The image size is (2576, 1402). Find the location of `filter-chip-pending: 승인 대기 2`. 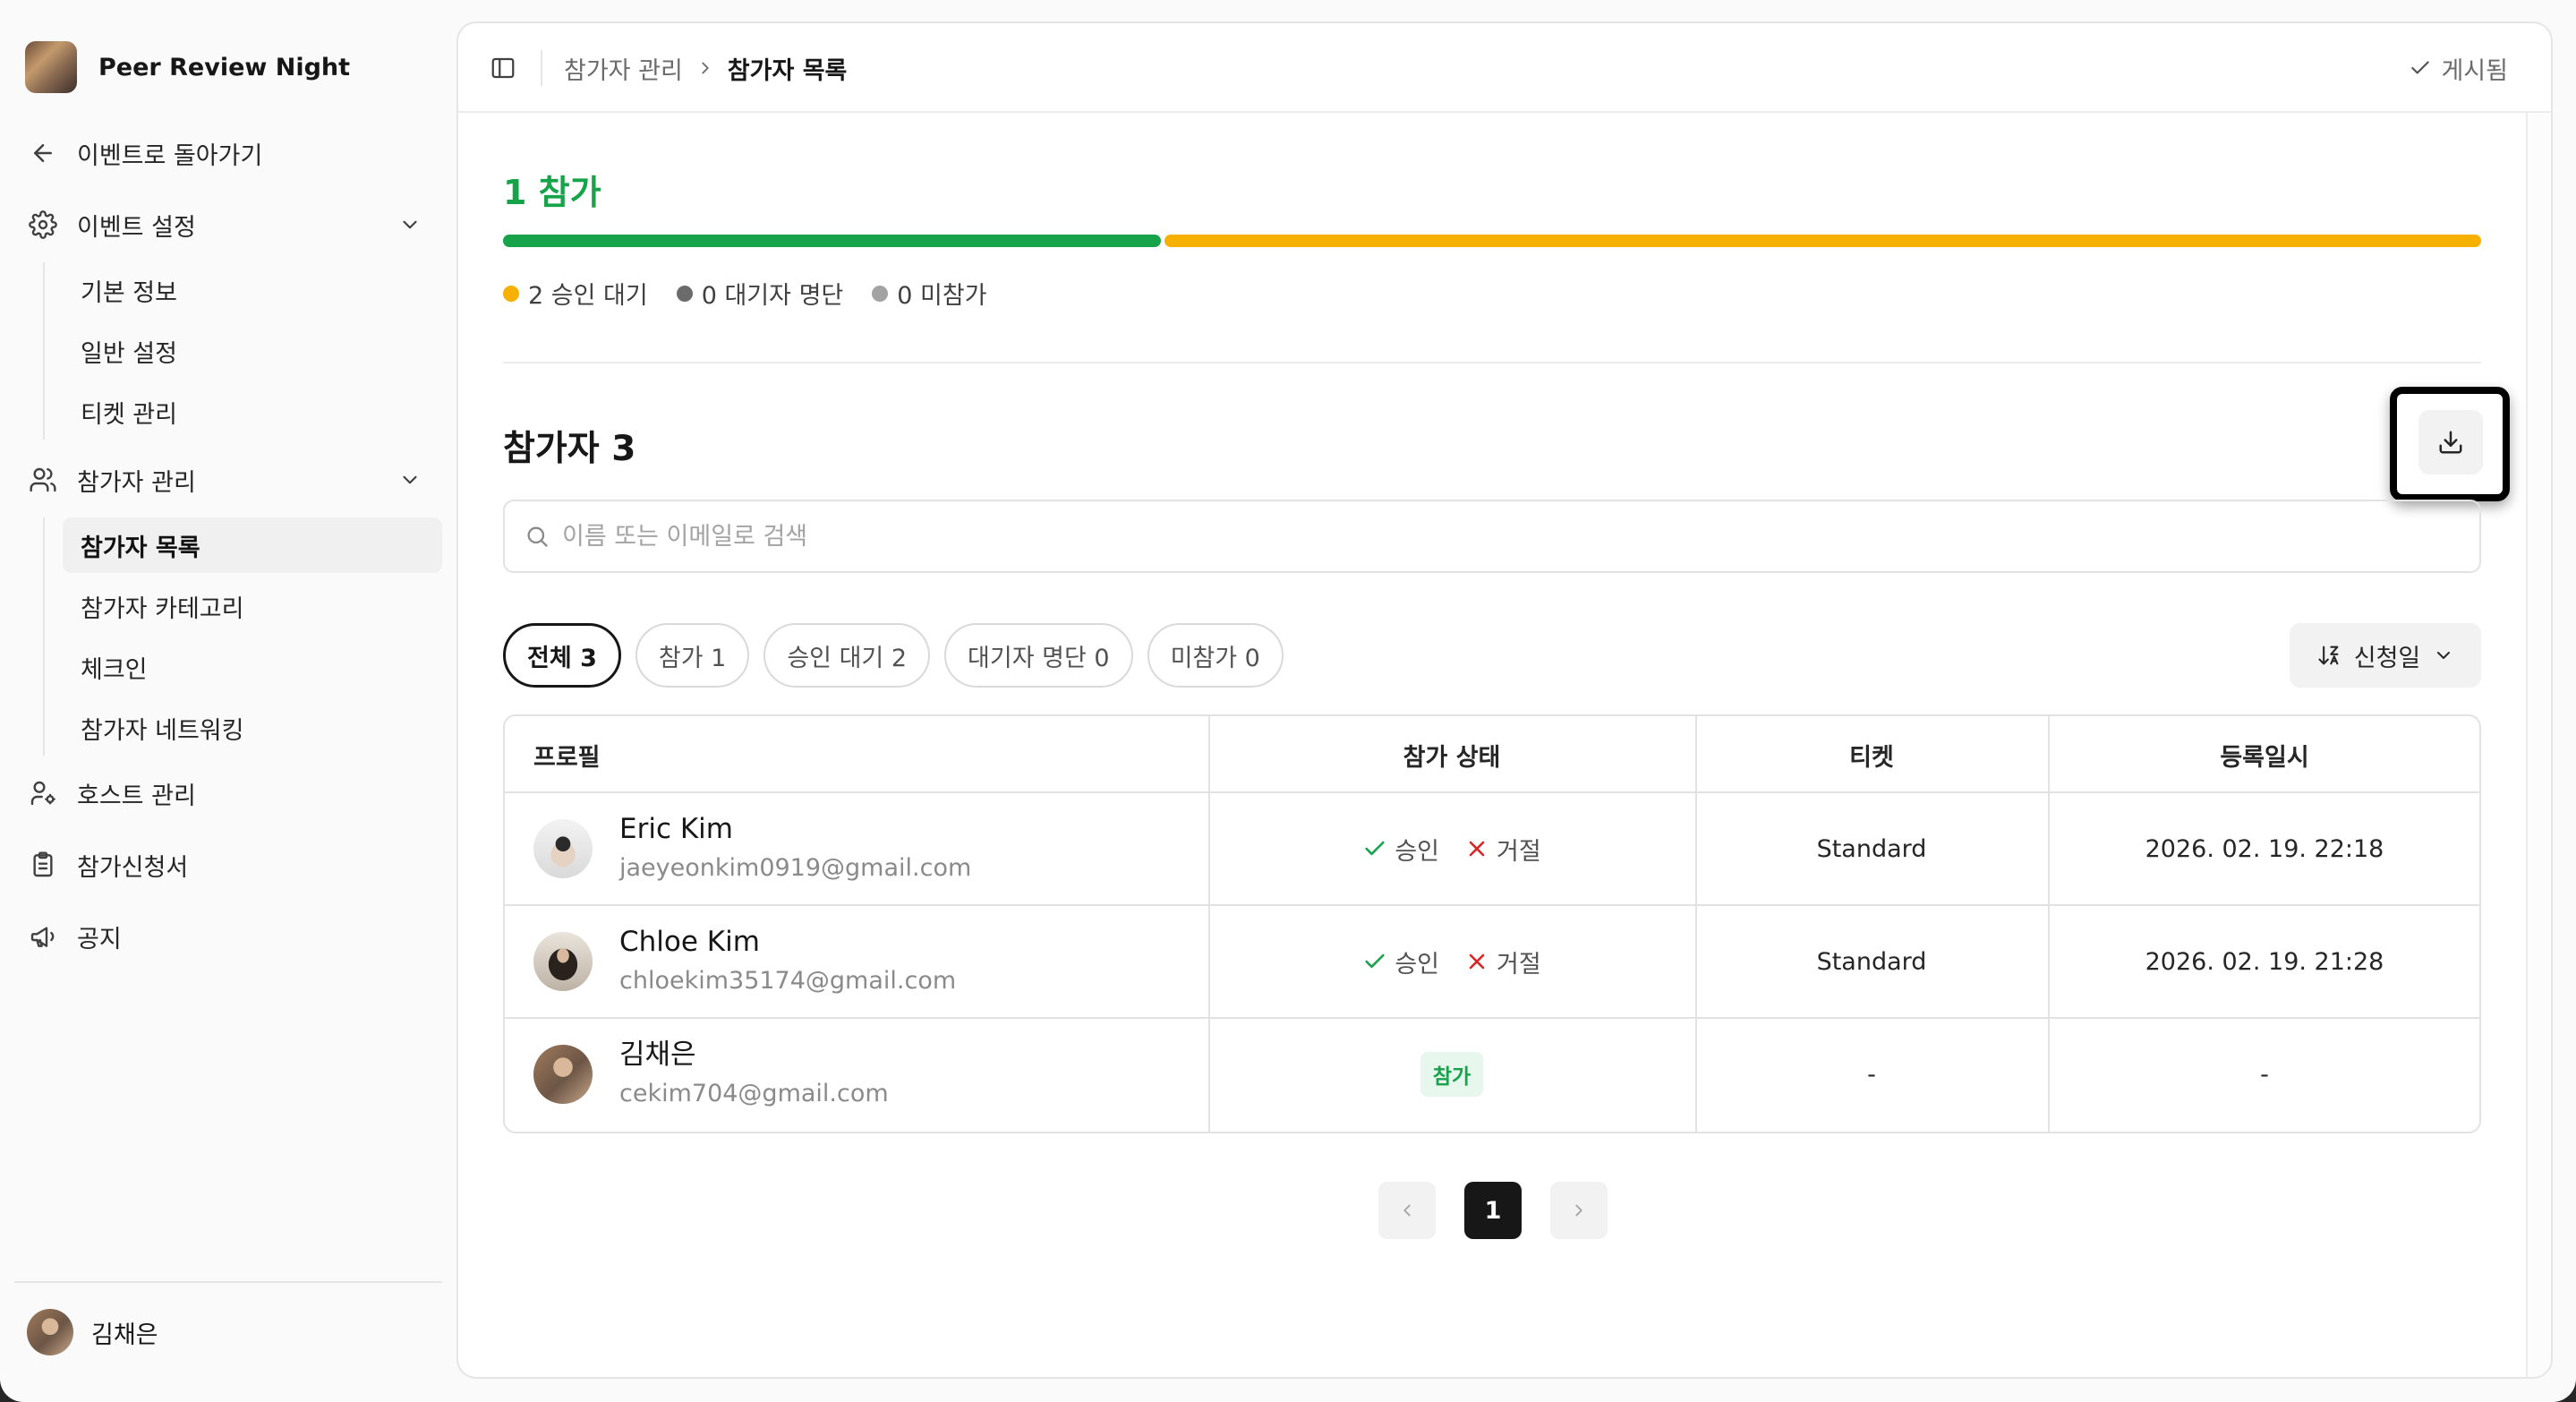

filter-chip-pending: 승인 대기 2 is located at coordinates (847, 655).